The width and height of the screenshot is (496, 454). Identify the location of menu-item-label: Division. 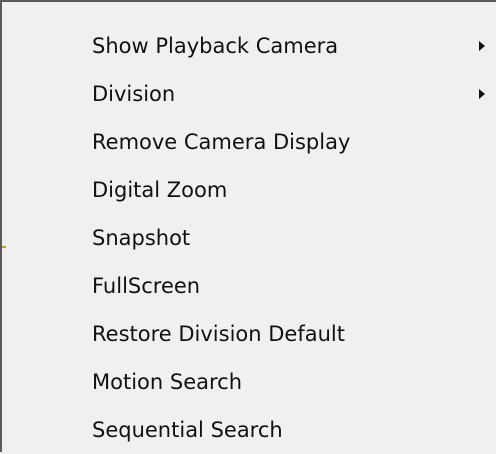
(134, 94).